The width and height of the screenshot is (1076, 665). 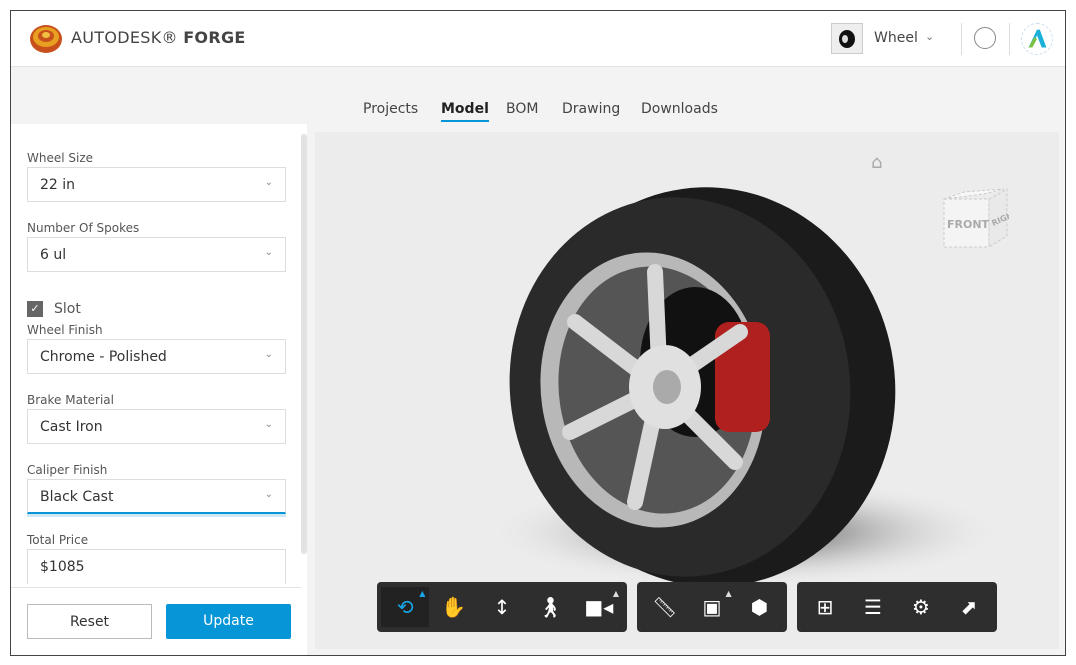 I want to click on tab-drawing: Drawing, so click(x=591, y=109).